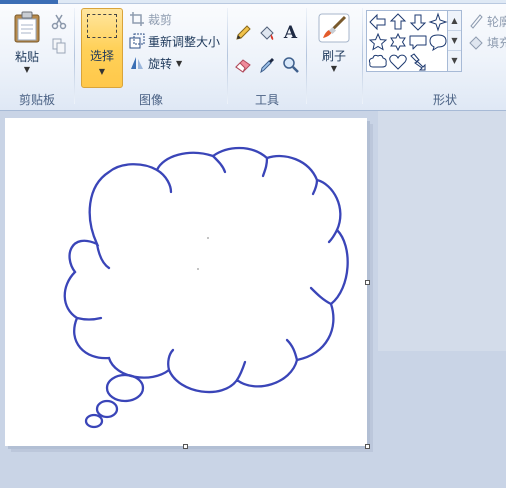  I want to click on resize-handle-right, so click(367, 282).